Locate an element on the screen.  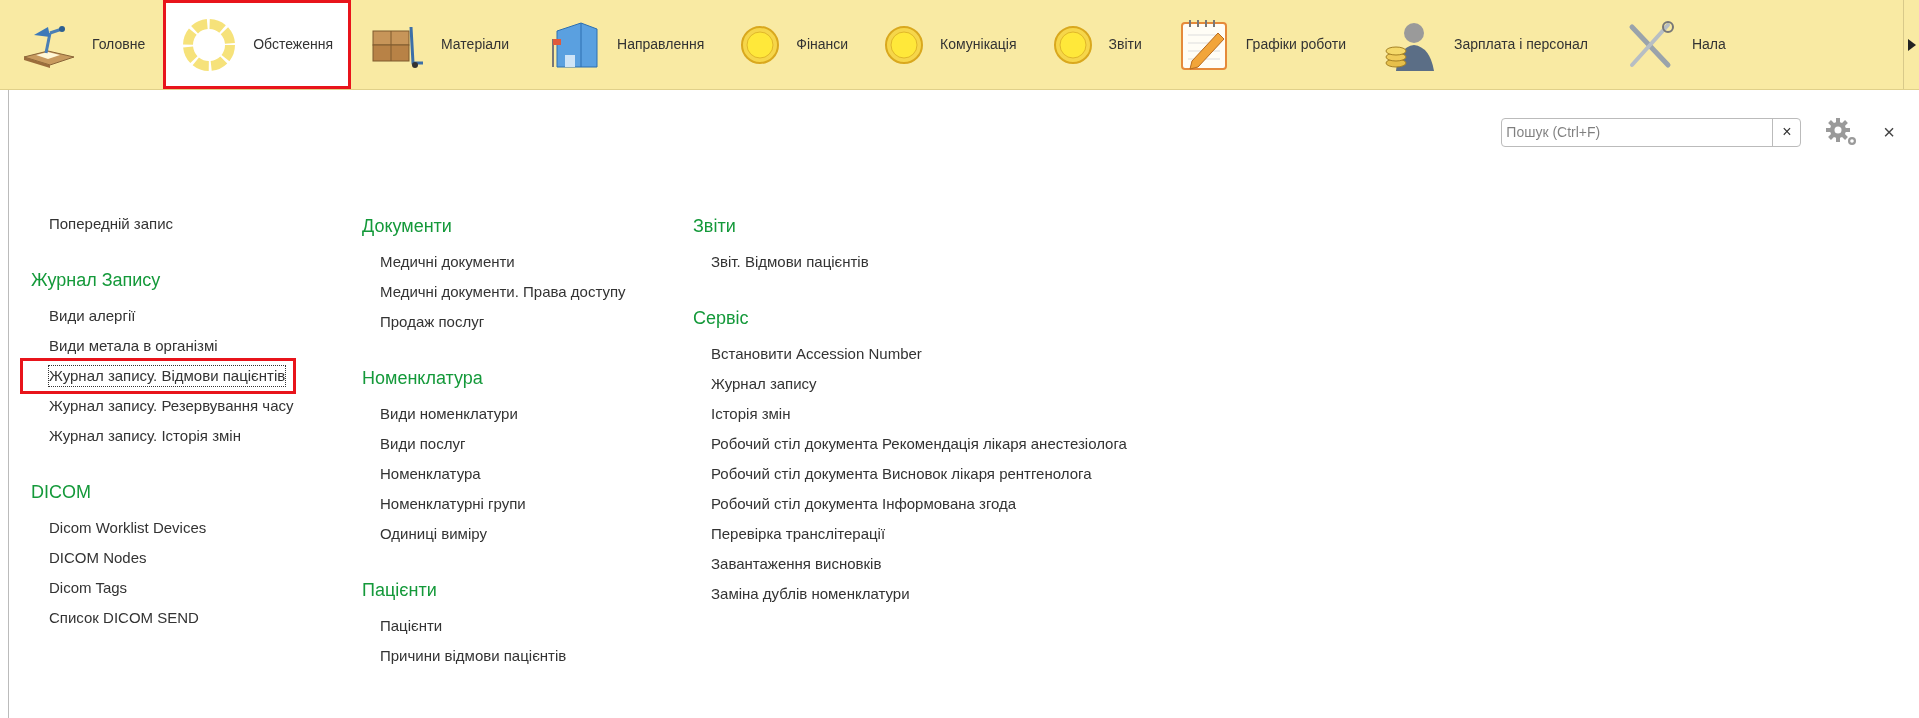
clear-search-button: × is located at coordinates (1786, 132).